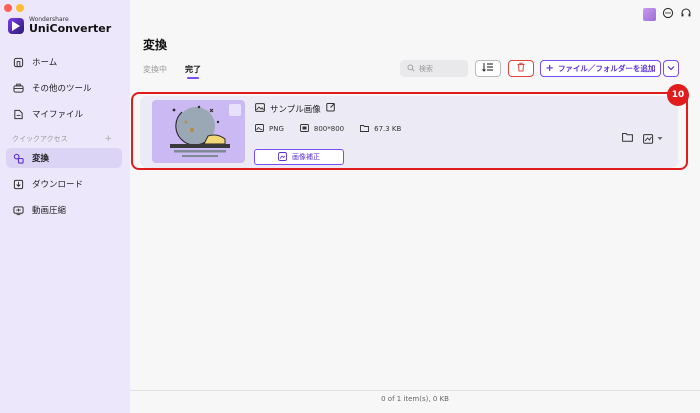 The image size is (700, 413). What do you see at coordinates (678, 95) in the screenshot?
I see `step-number-badge: 10` at bounding box center [678, 95].